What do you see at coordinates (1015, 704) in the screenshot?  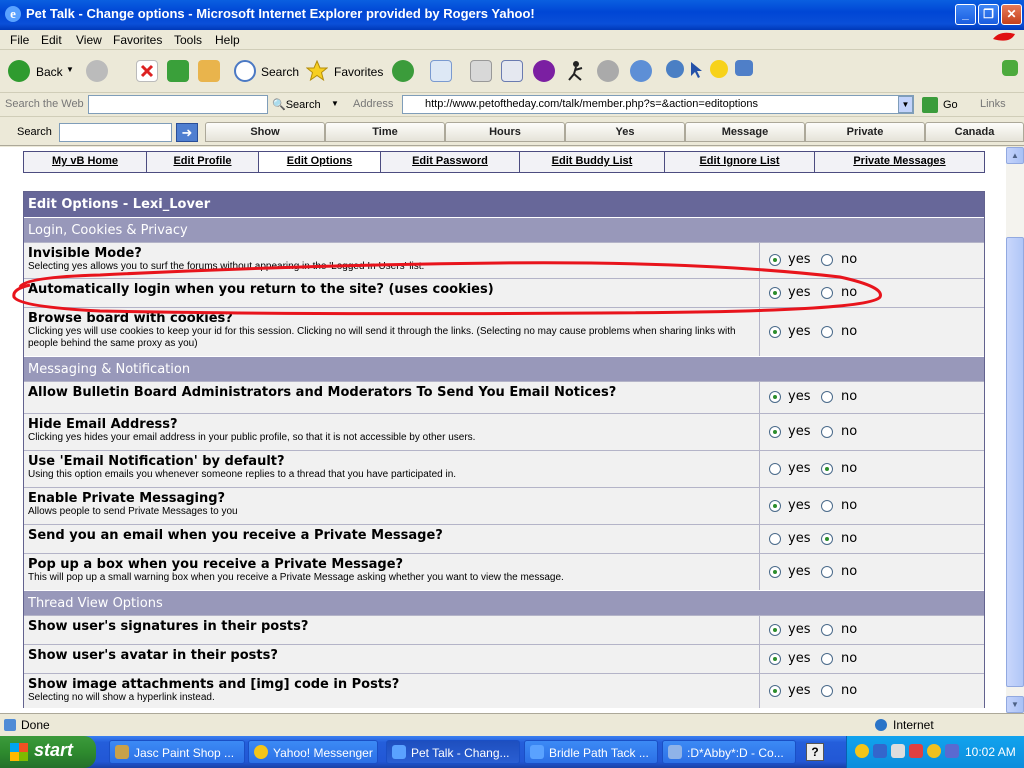 I see `scroll-down-icon: ▼` at bounding box center [1015, 704].